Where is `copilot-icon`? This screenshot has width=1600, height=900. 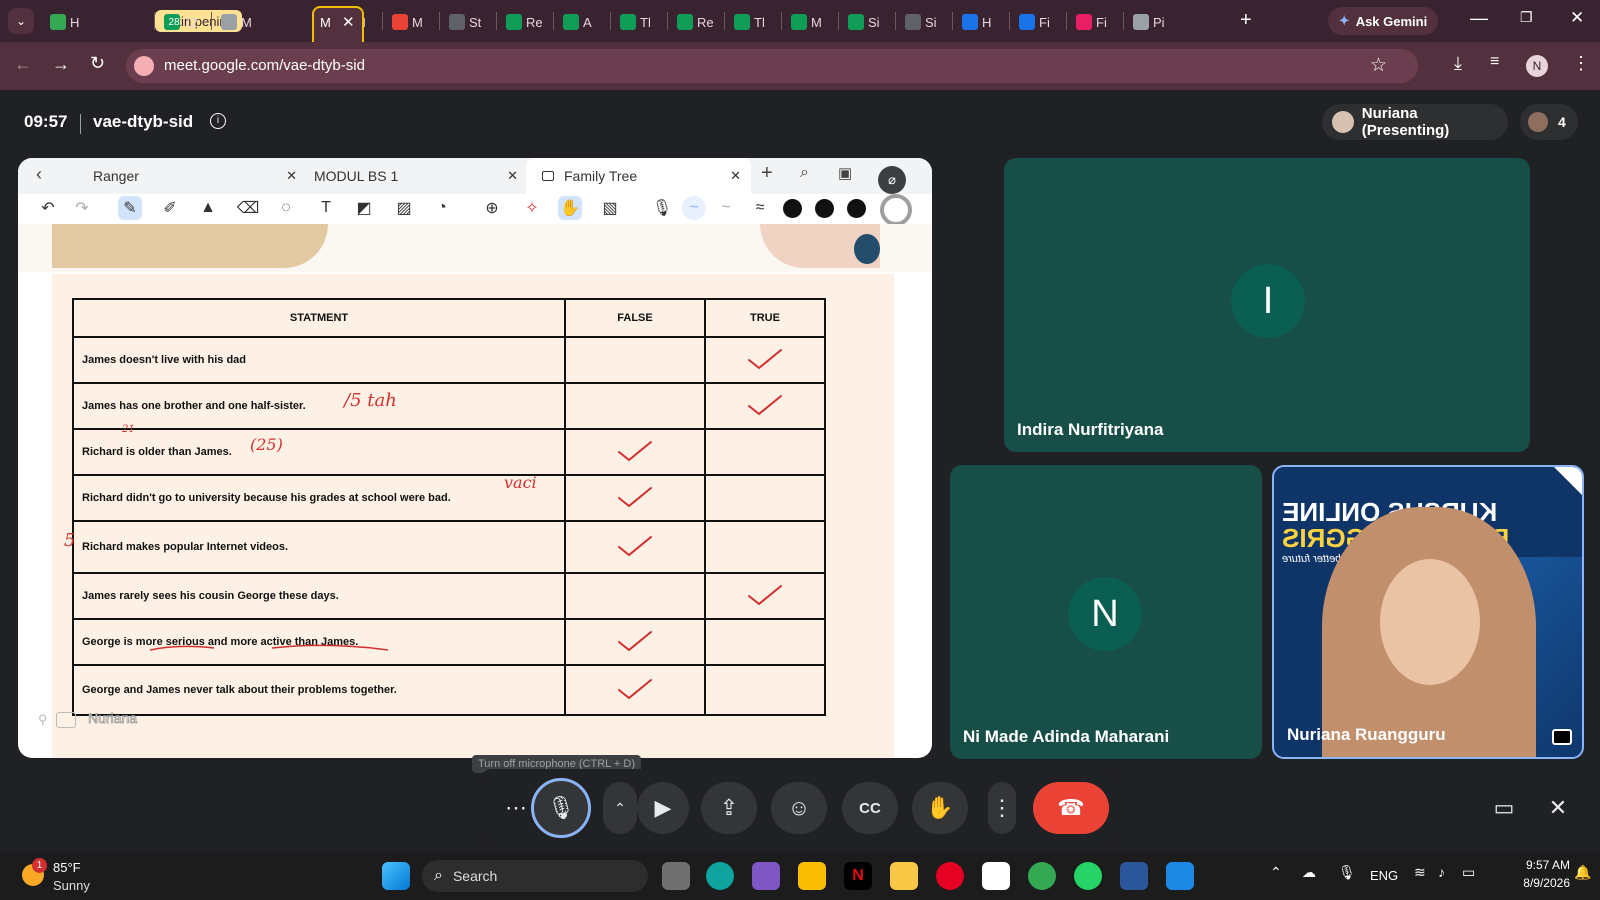 copilot-icon is located at coordinates (766, 876).